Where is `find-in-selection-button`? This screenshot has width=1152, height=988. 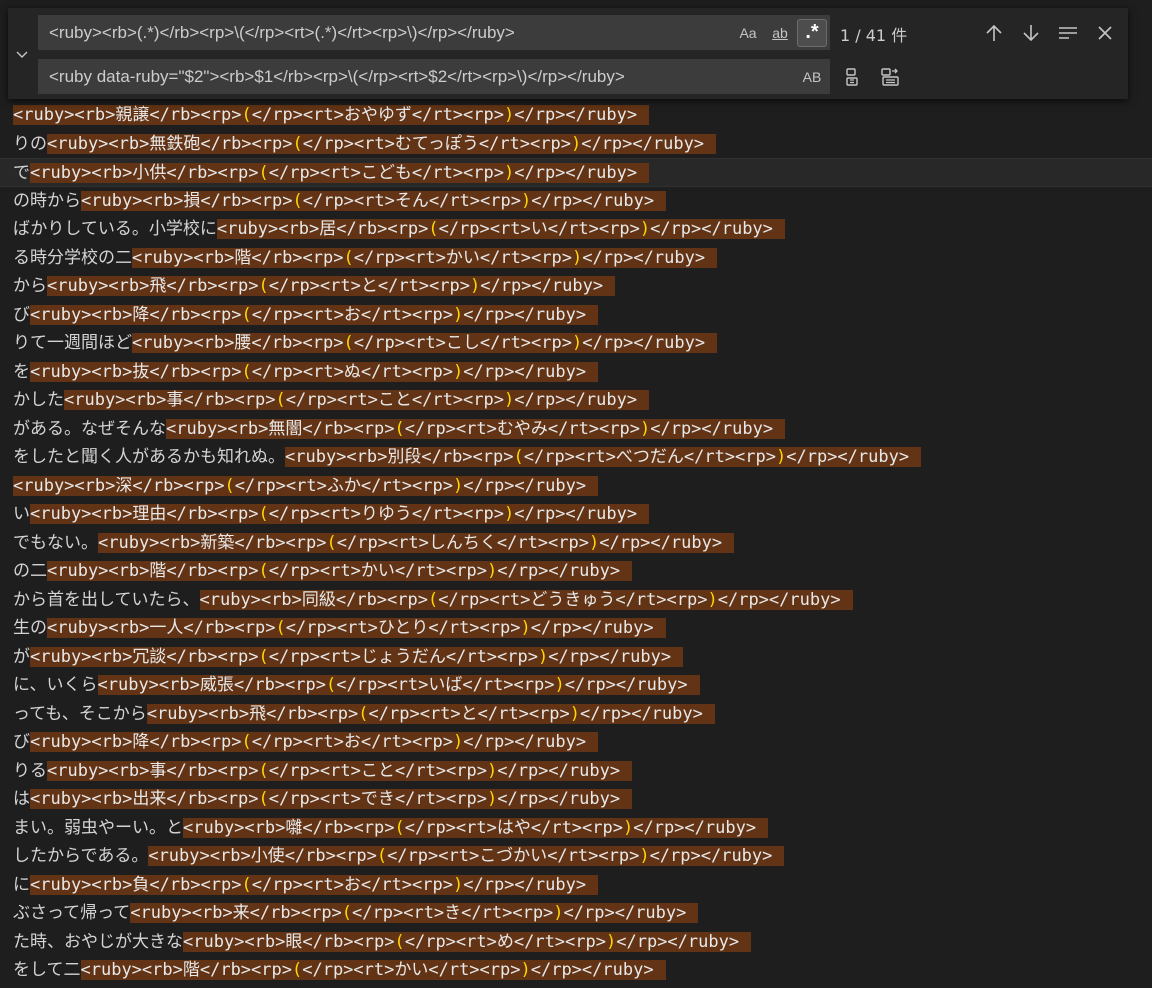 find-in-selection-button is located at coordinates (1068, 33).